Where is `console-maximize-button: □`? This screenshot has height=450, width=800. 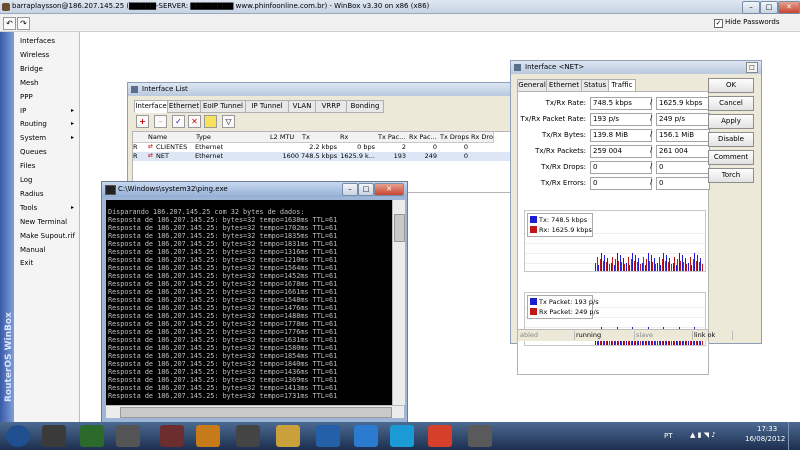
console-maximize-button: □ is located at coordinates (366, 189).